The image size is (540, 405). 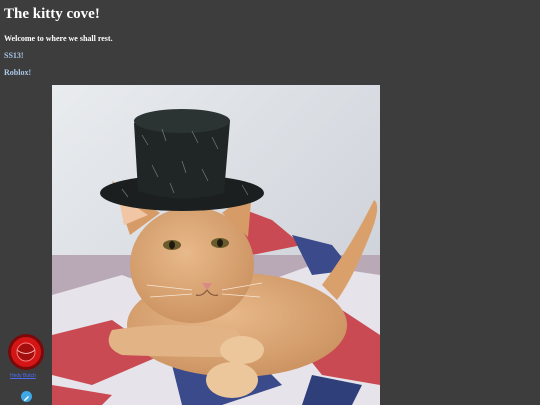 I want to click on badge-button, so click(x=26, y=352).